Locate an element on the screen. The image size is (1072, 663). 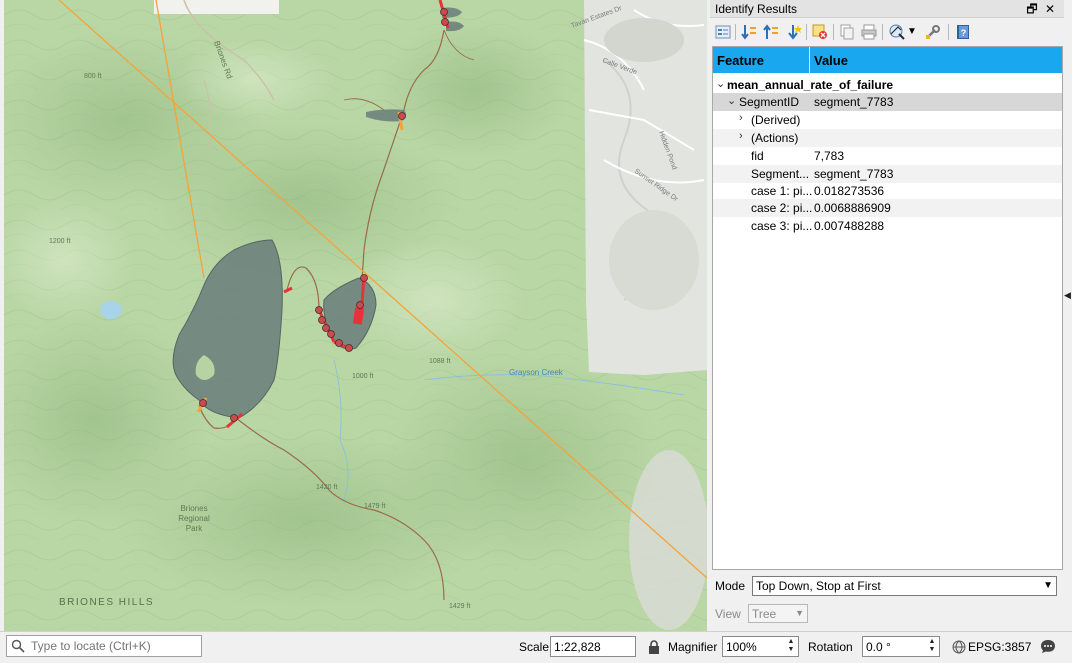
expand-all-icon is located at coordinates (793, 32).